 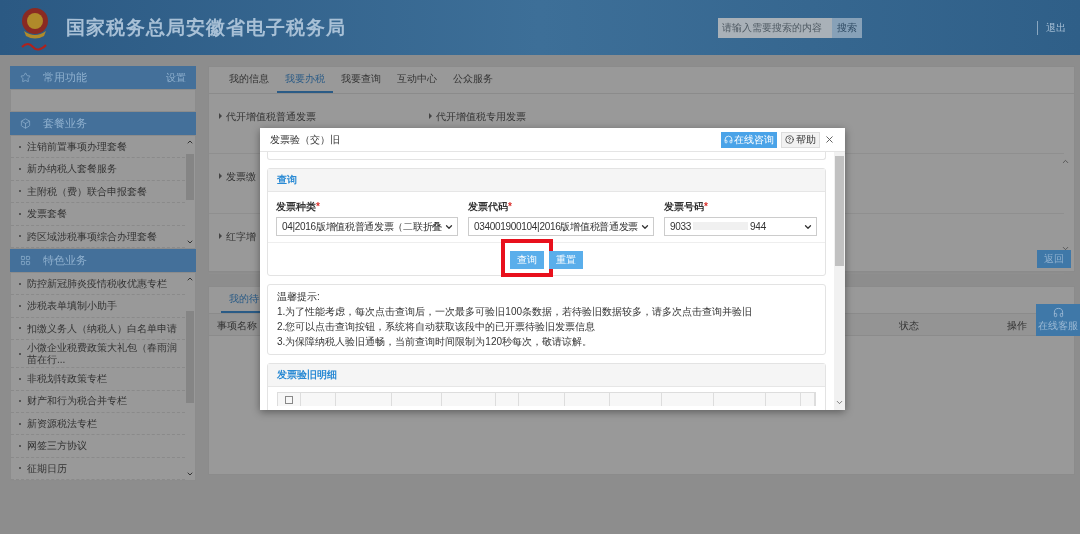 What do you see at coordinates (490, 207) in the screenshot?
I see `field-label: 发票代码*` at bounding box center [490, 207].